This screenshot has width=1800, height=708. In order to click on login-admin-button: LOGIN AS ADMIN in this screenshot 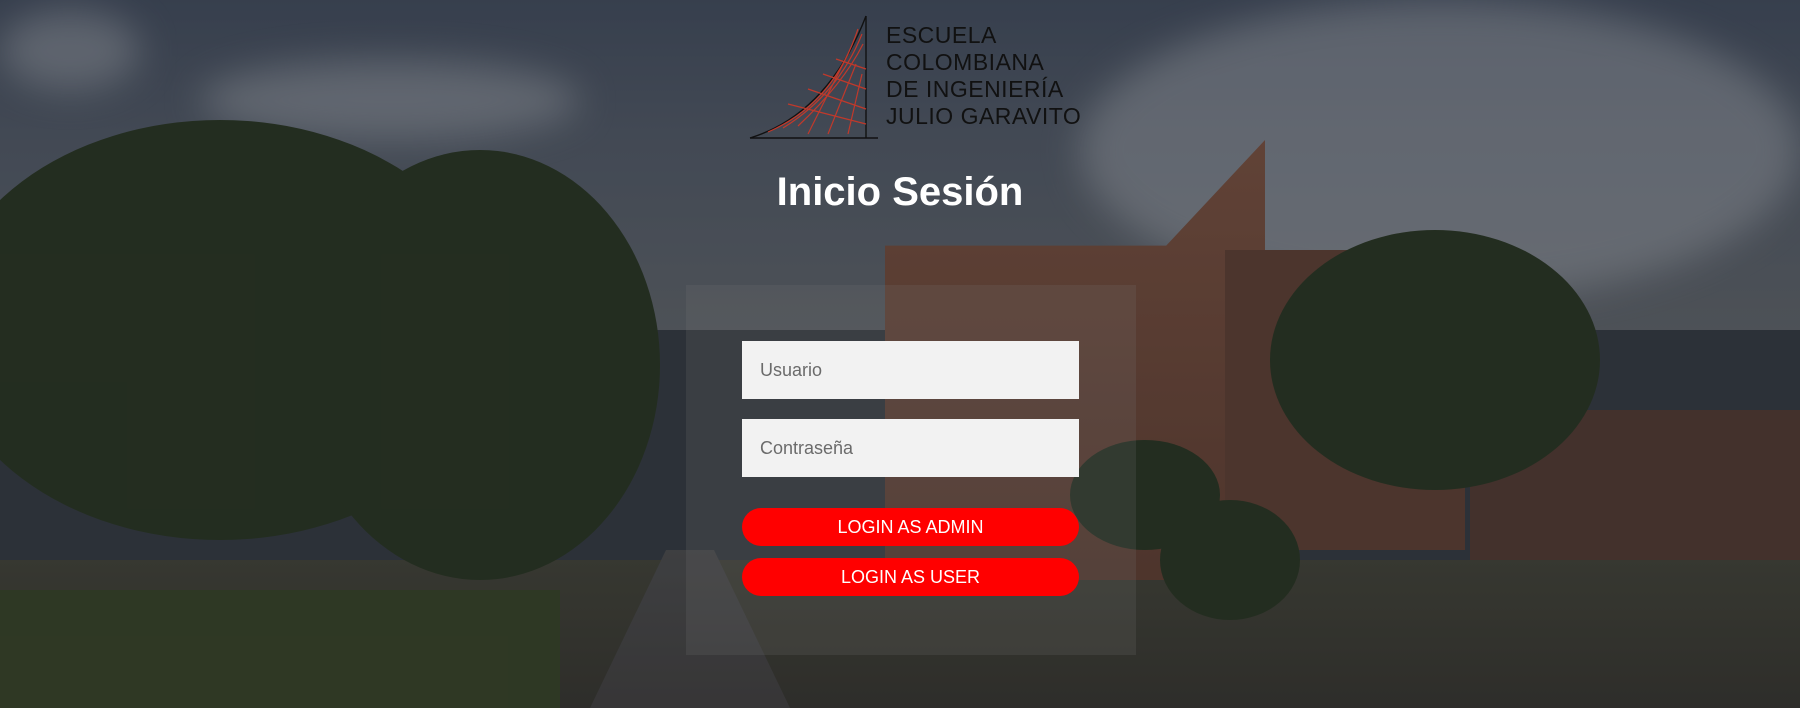, I will do `click(910, 527)`.